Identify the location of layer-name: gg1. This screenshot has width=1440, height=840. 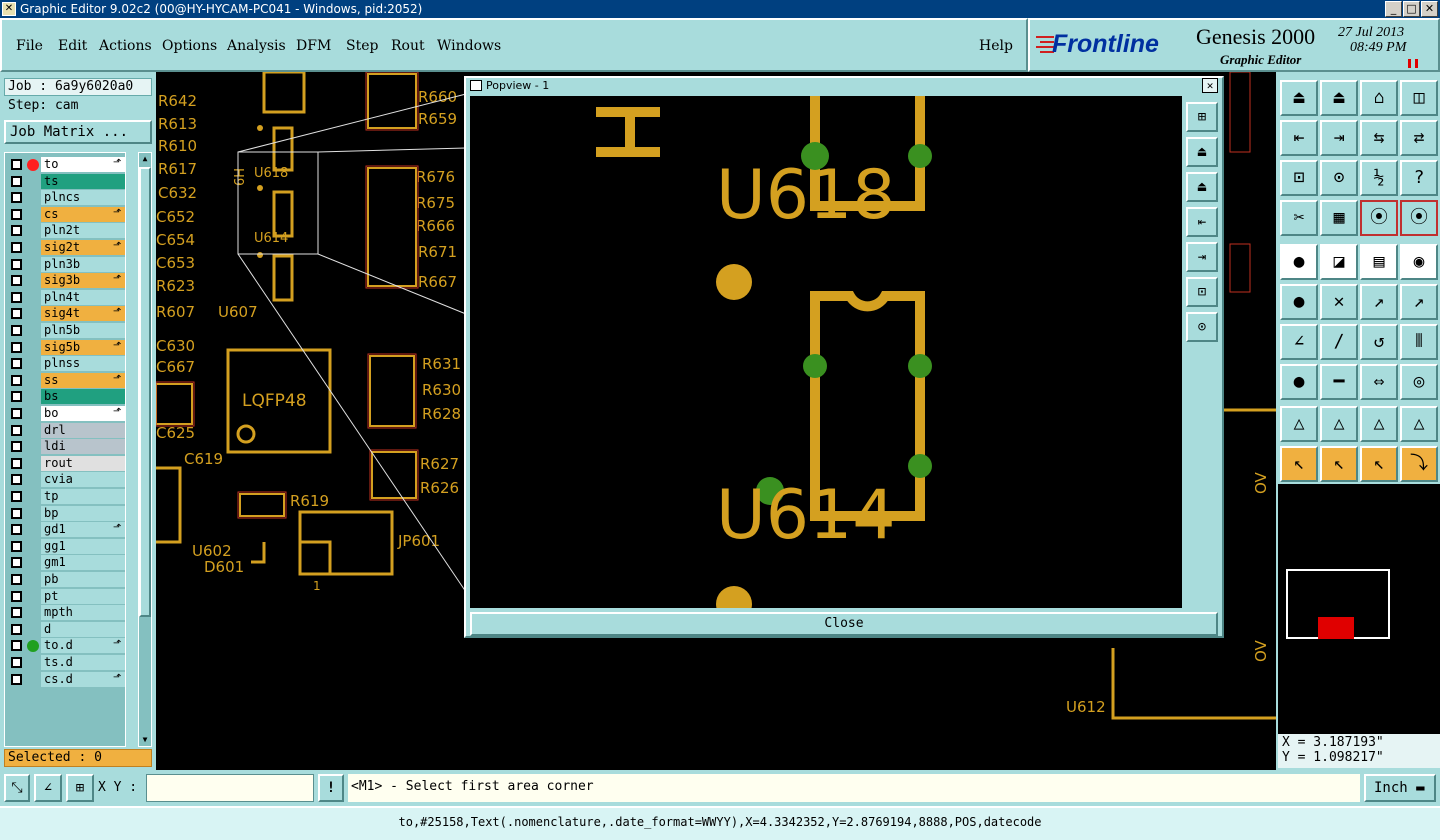
(83, 546).